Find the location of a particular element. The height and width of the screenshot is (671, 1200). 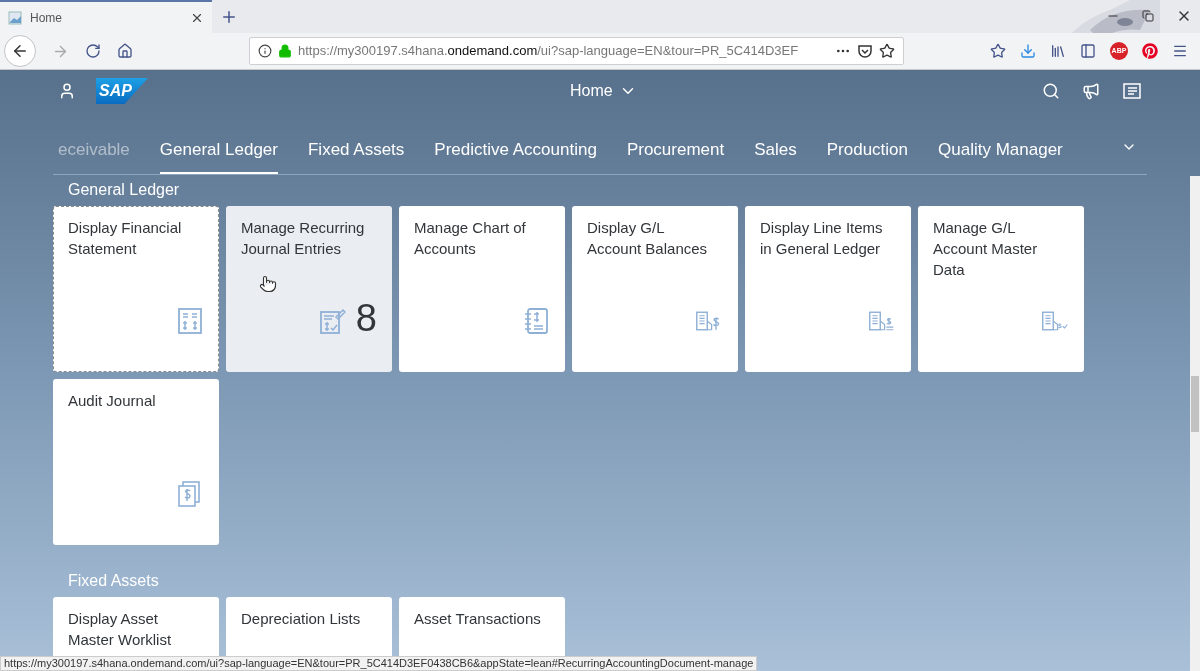

tile-title: Manage Recurring Journal Entries is located at coordinates (303, 238).